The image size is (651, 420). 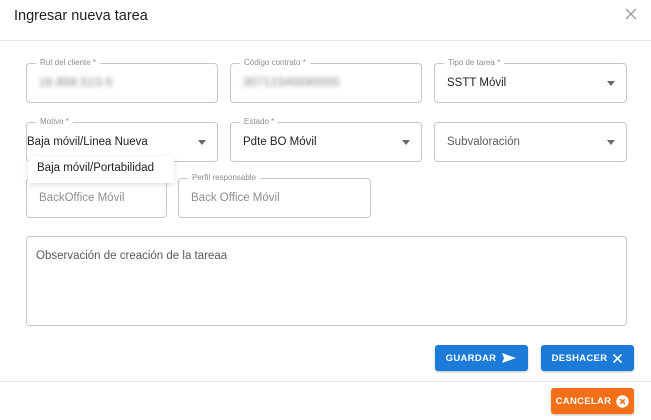 I want to click on close-icon, so click(x=631, y=14).